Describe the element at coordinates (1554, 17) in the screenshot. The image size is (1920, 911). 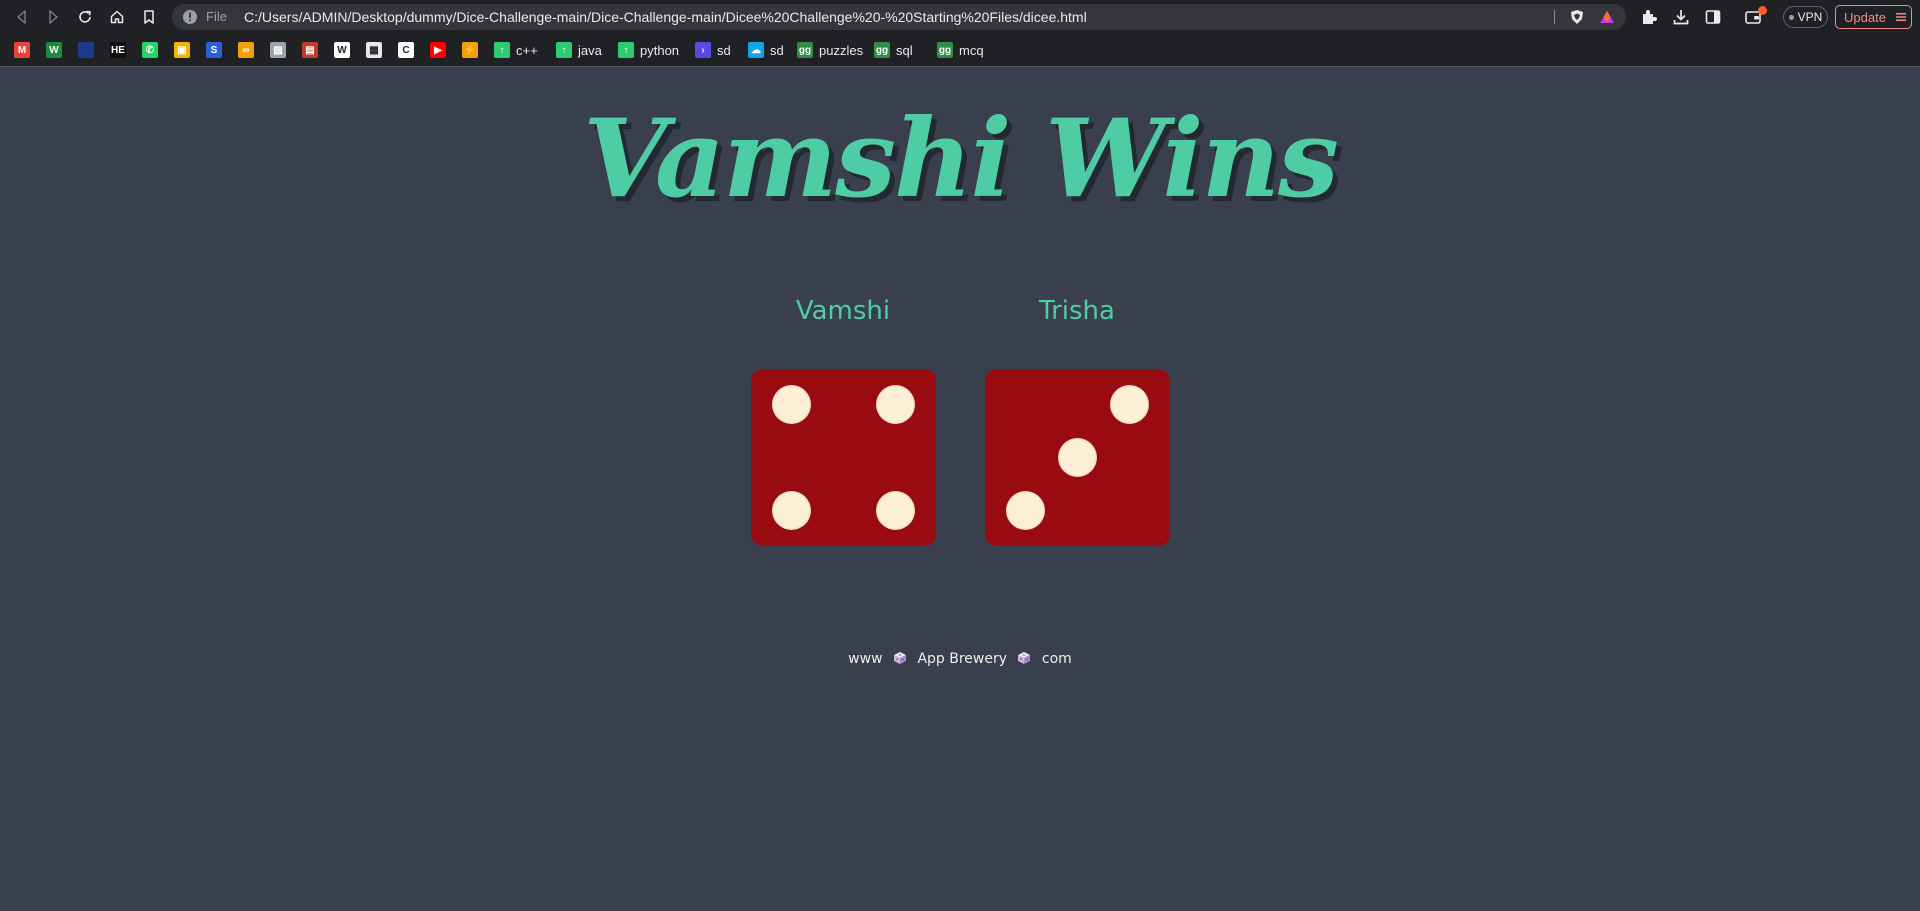
I see `url-divider` at that location.